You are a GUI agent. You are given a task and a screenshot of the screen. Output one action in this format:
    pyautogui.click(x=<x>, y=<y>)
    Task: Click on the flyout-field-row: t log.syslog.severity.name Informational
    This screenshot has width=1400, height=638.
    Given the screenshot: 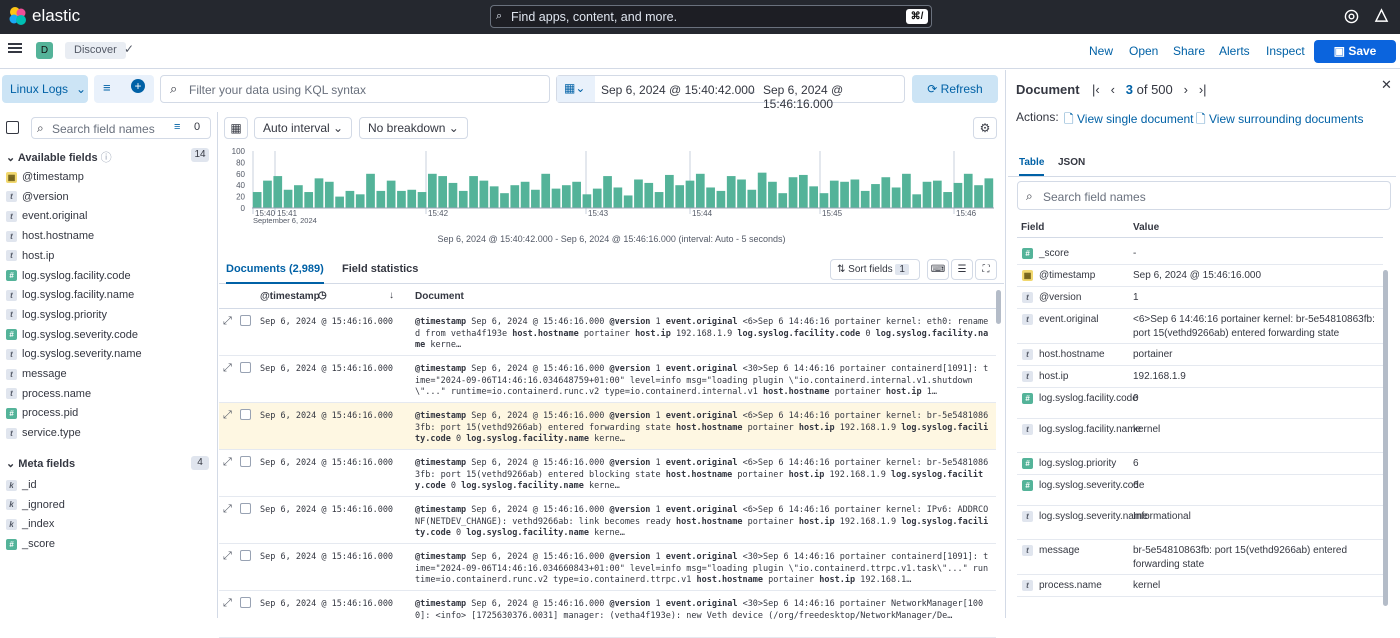 What is the action you would take?
    pyautogui.click(x=1200, y=523)
    